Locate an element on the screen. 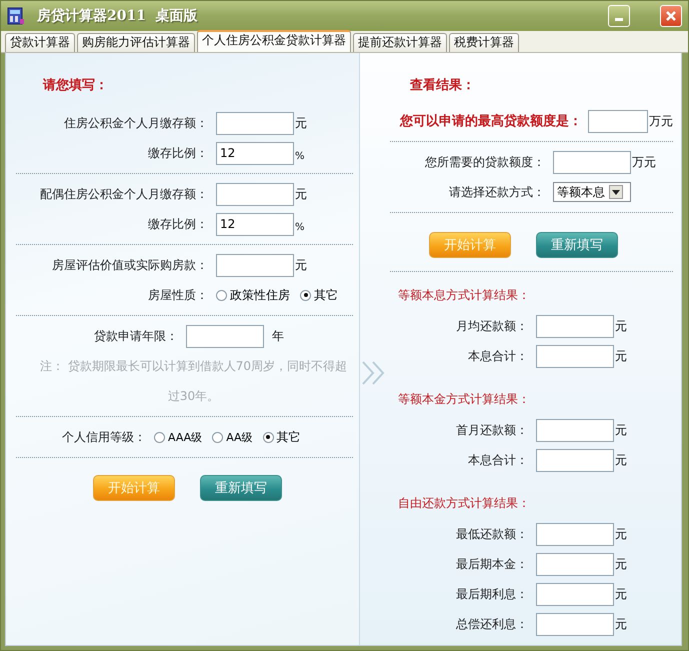 This screenshot has height=651, width=689. unit-label: 年 is located at coordinates (278, 336).